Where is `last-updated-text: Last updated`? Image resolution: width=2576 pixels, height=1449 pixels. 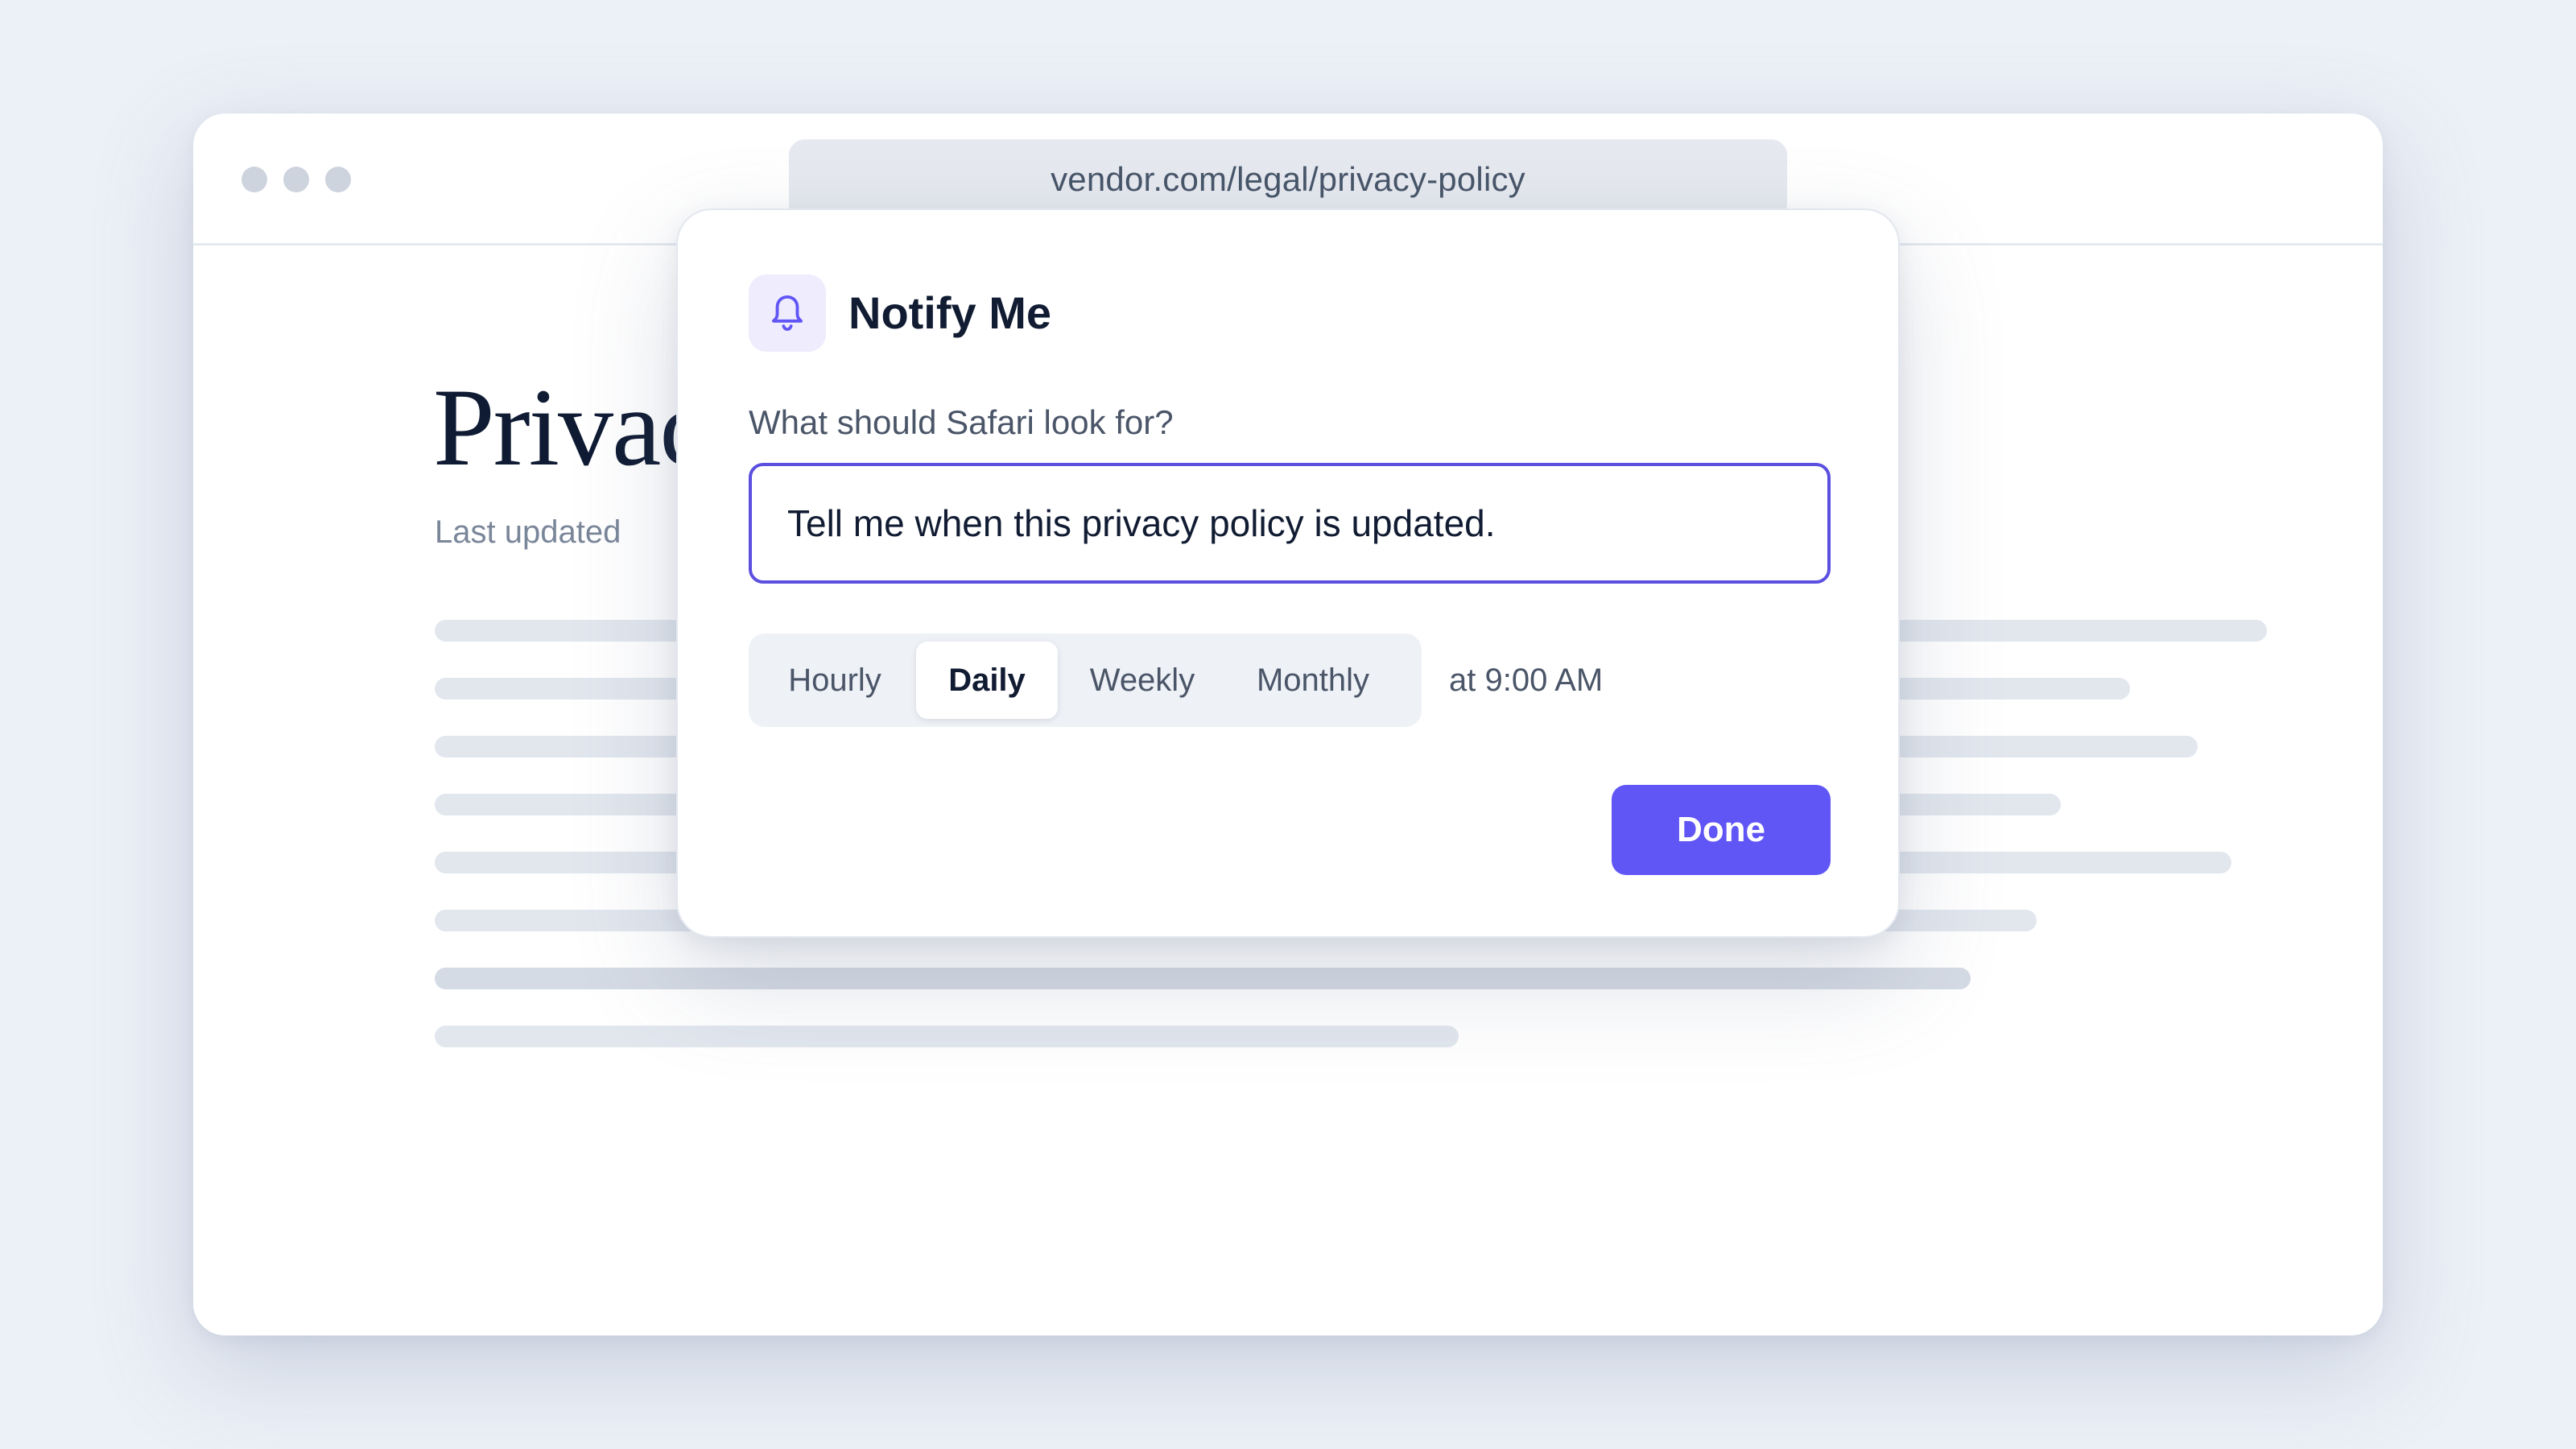 last-updated-text: Last updated is located at coordinates (528, 532).